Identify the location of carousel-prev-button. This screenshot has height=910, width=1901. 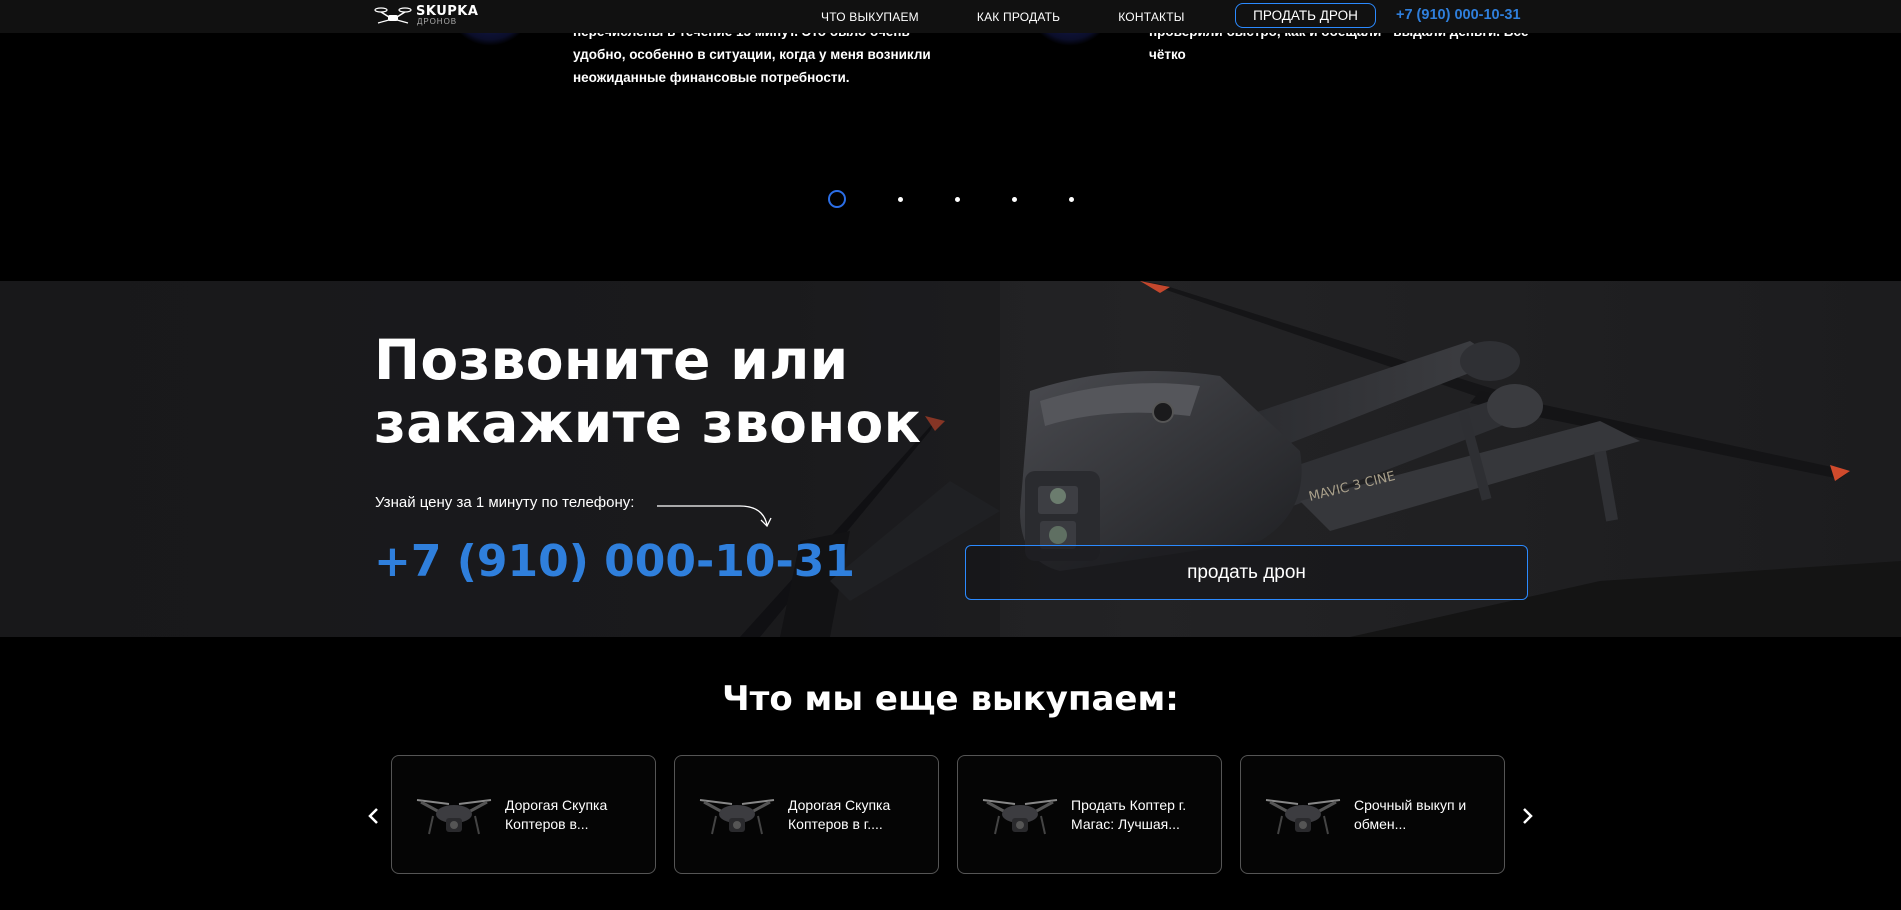
(373, 816).